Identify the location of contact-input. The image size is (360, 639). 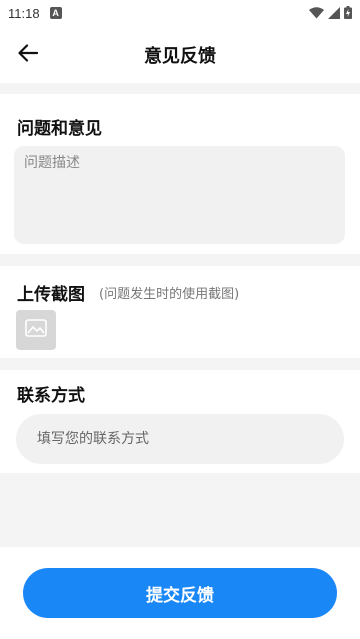
(180, 439).